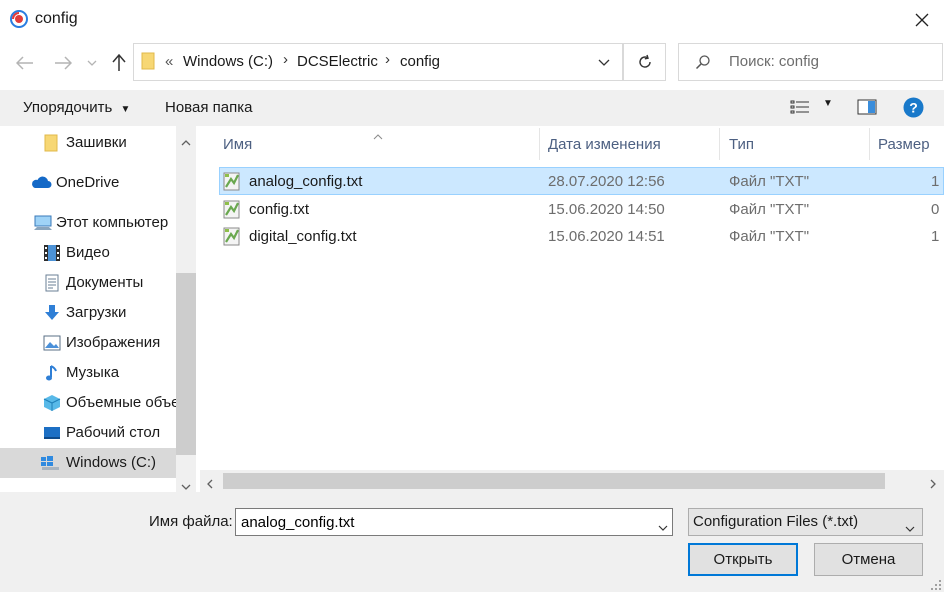 This screenshot has height=595, width=944. I want to click on nav-item-documents: Документы, so click(88, 283).